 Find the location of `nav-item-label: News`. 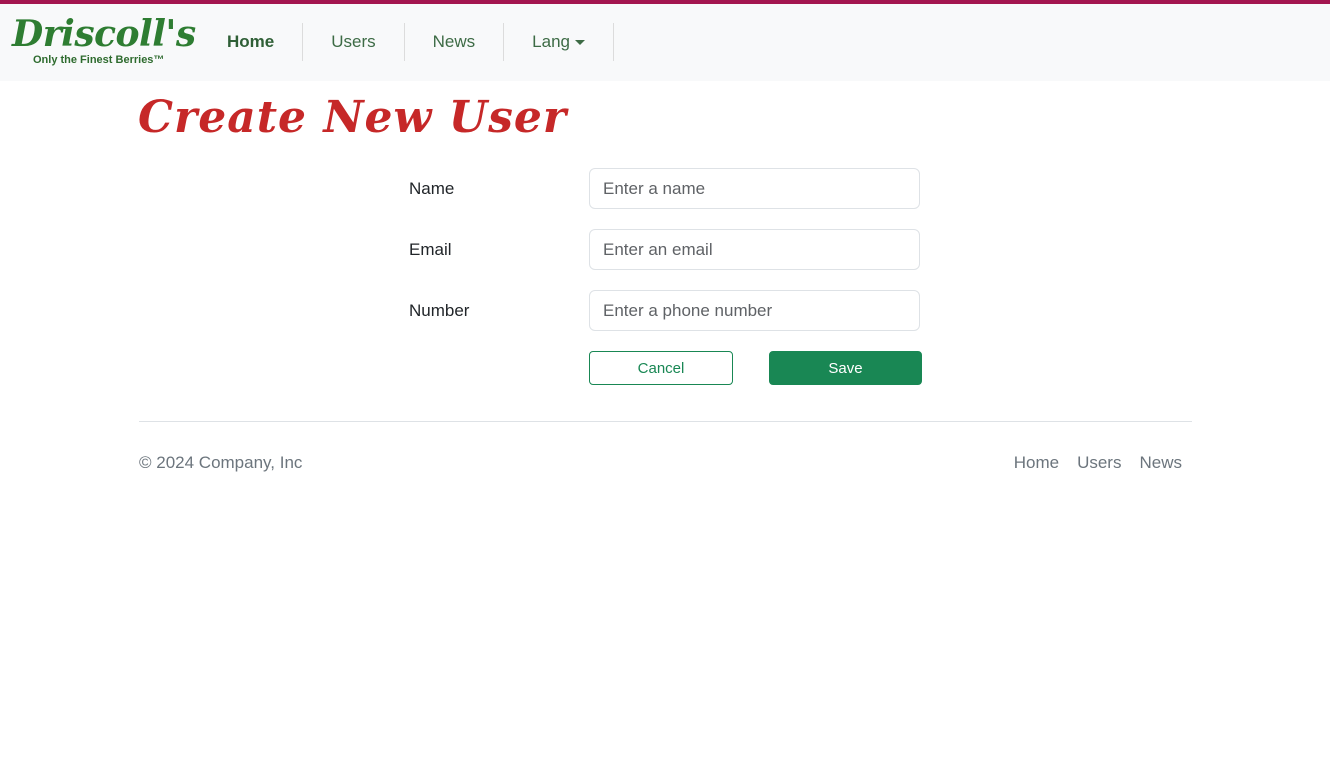

nav-item-label: News is located at coordinates (454, 41).